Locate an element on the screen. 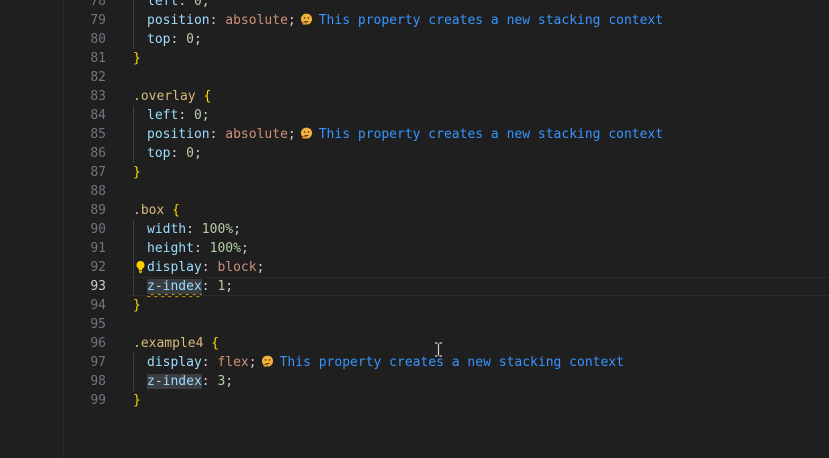 The height and width of the screenshot is (458, 829). code-line: 87 } is located at coordinates (414, 172).